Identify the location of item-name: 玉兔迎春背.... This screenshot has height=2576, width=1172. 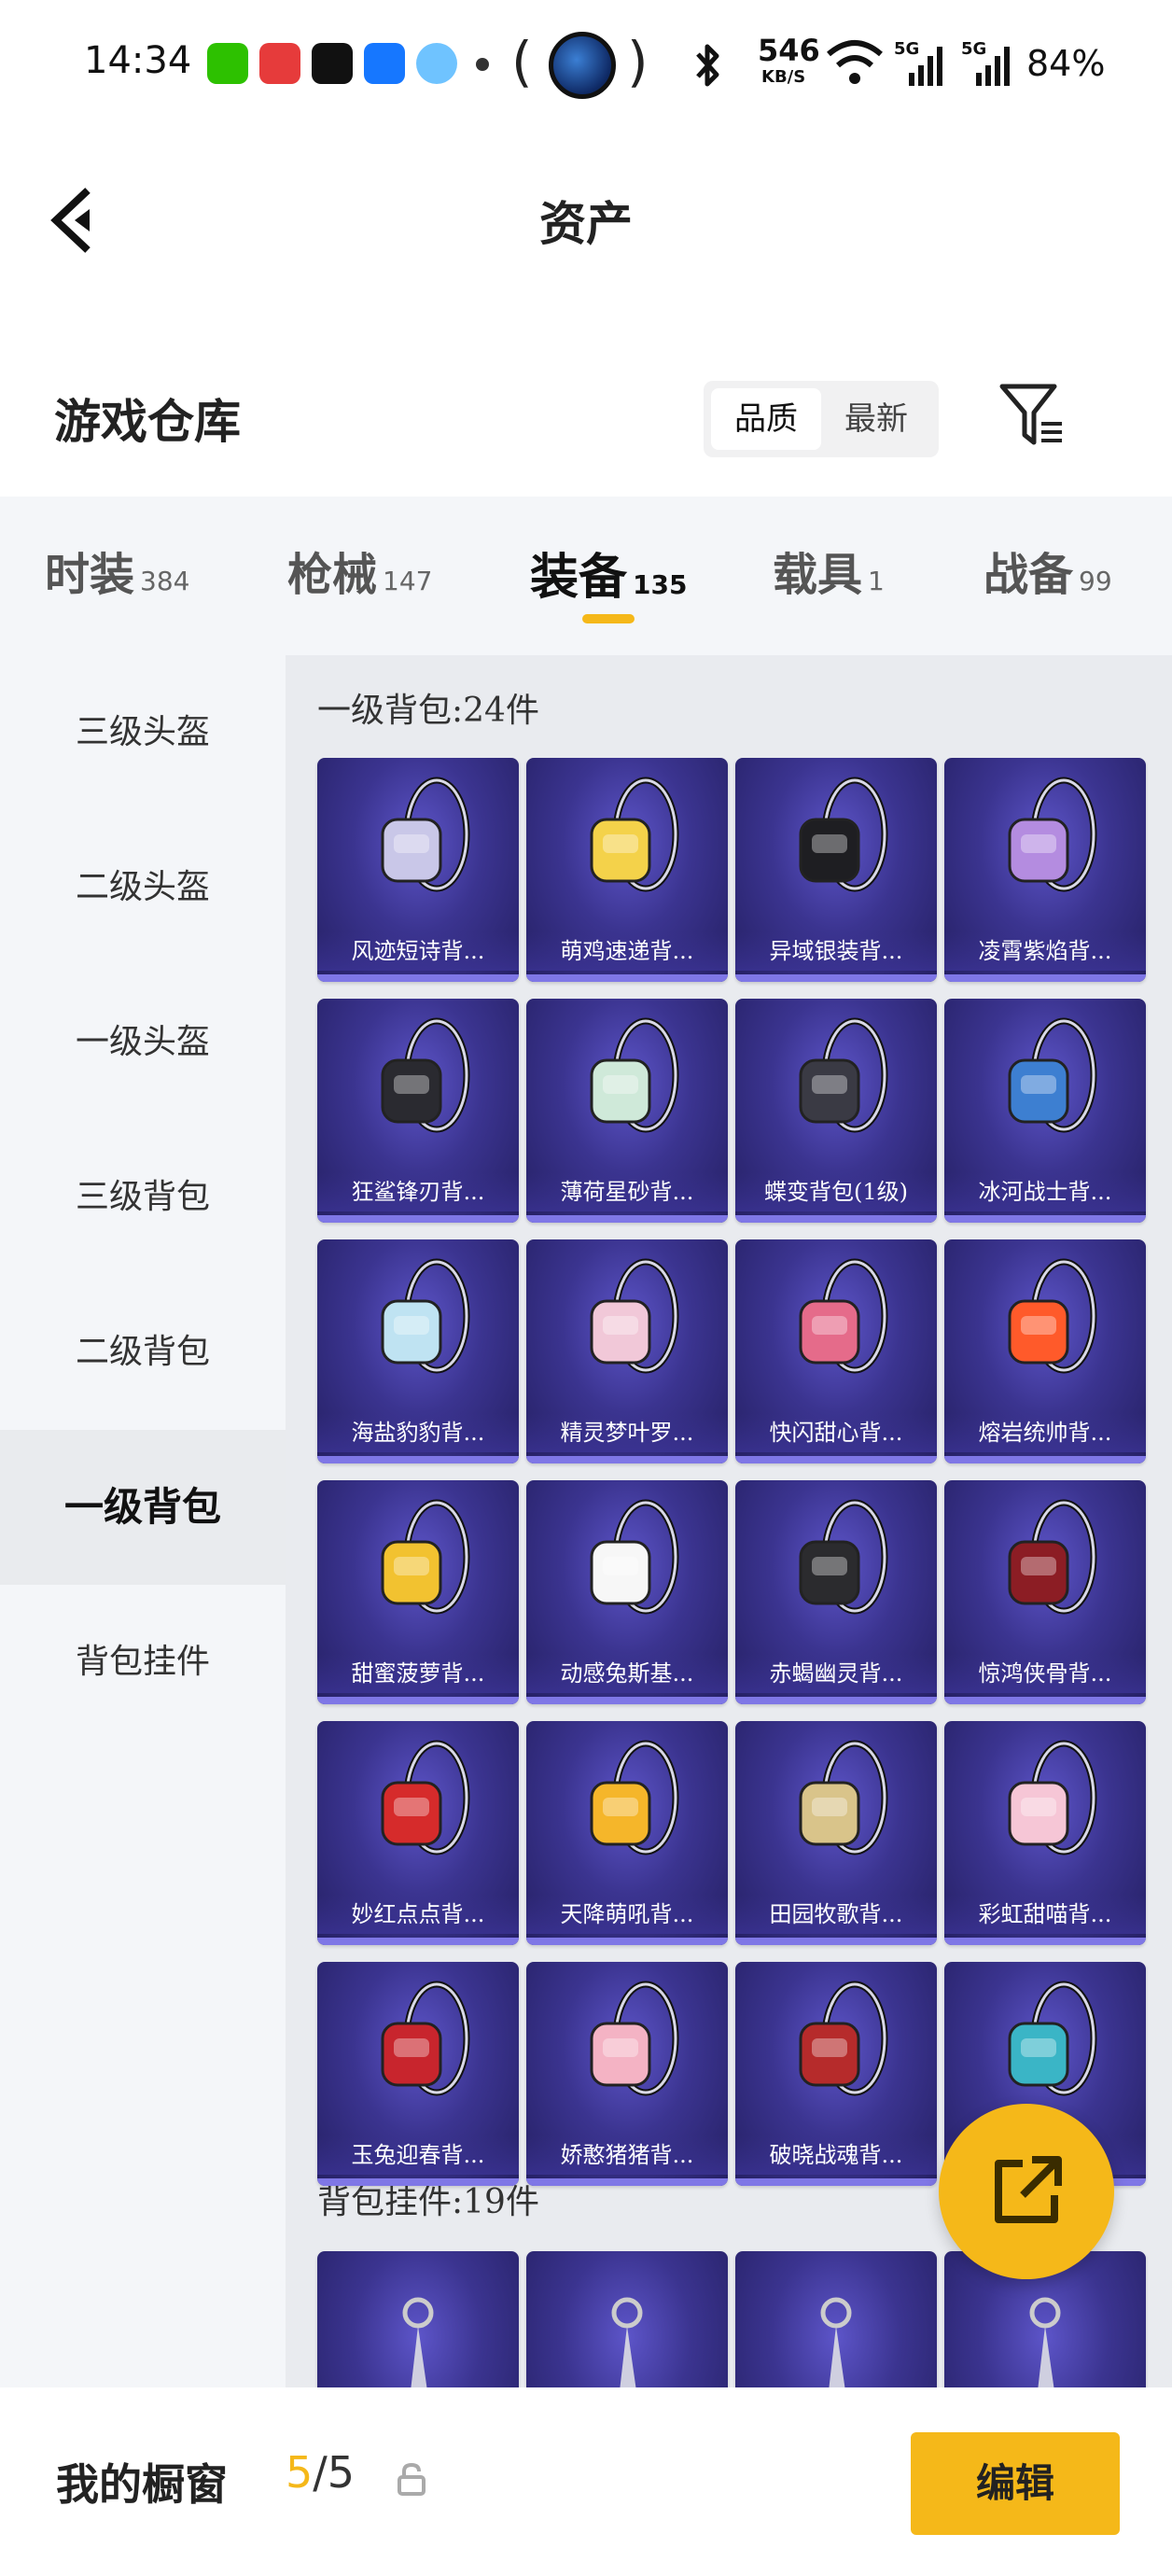
(418, 2155).